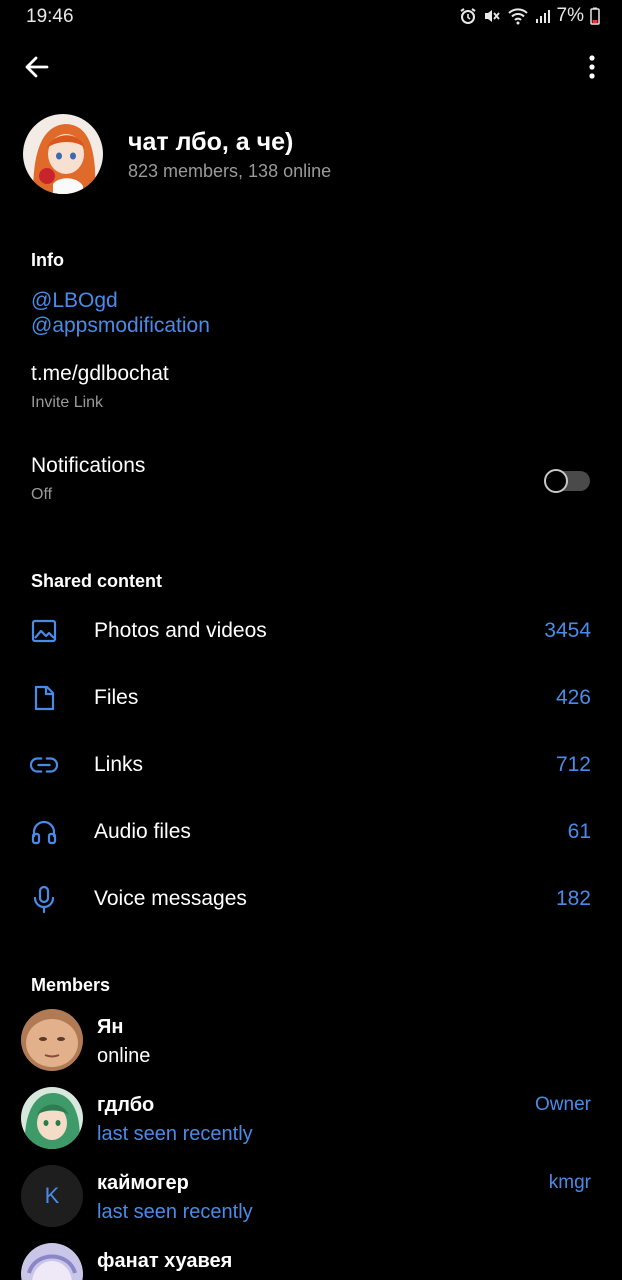 The height and width of the screenshot is (1280, 622). Describe the element at coordinates (44, 899) in the screenshot. I see `microphone-icon` at that location.